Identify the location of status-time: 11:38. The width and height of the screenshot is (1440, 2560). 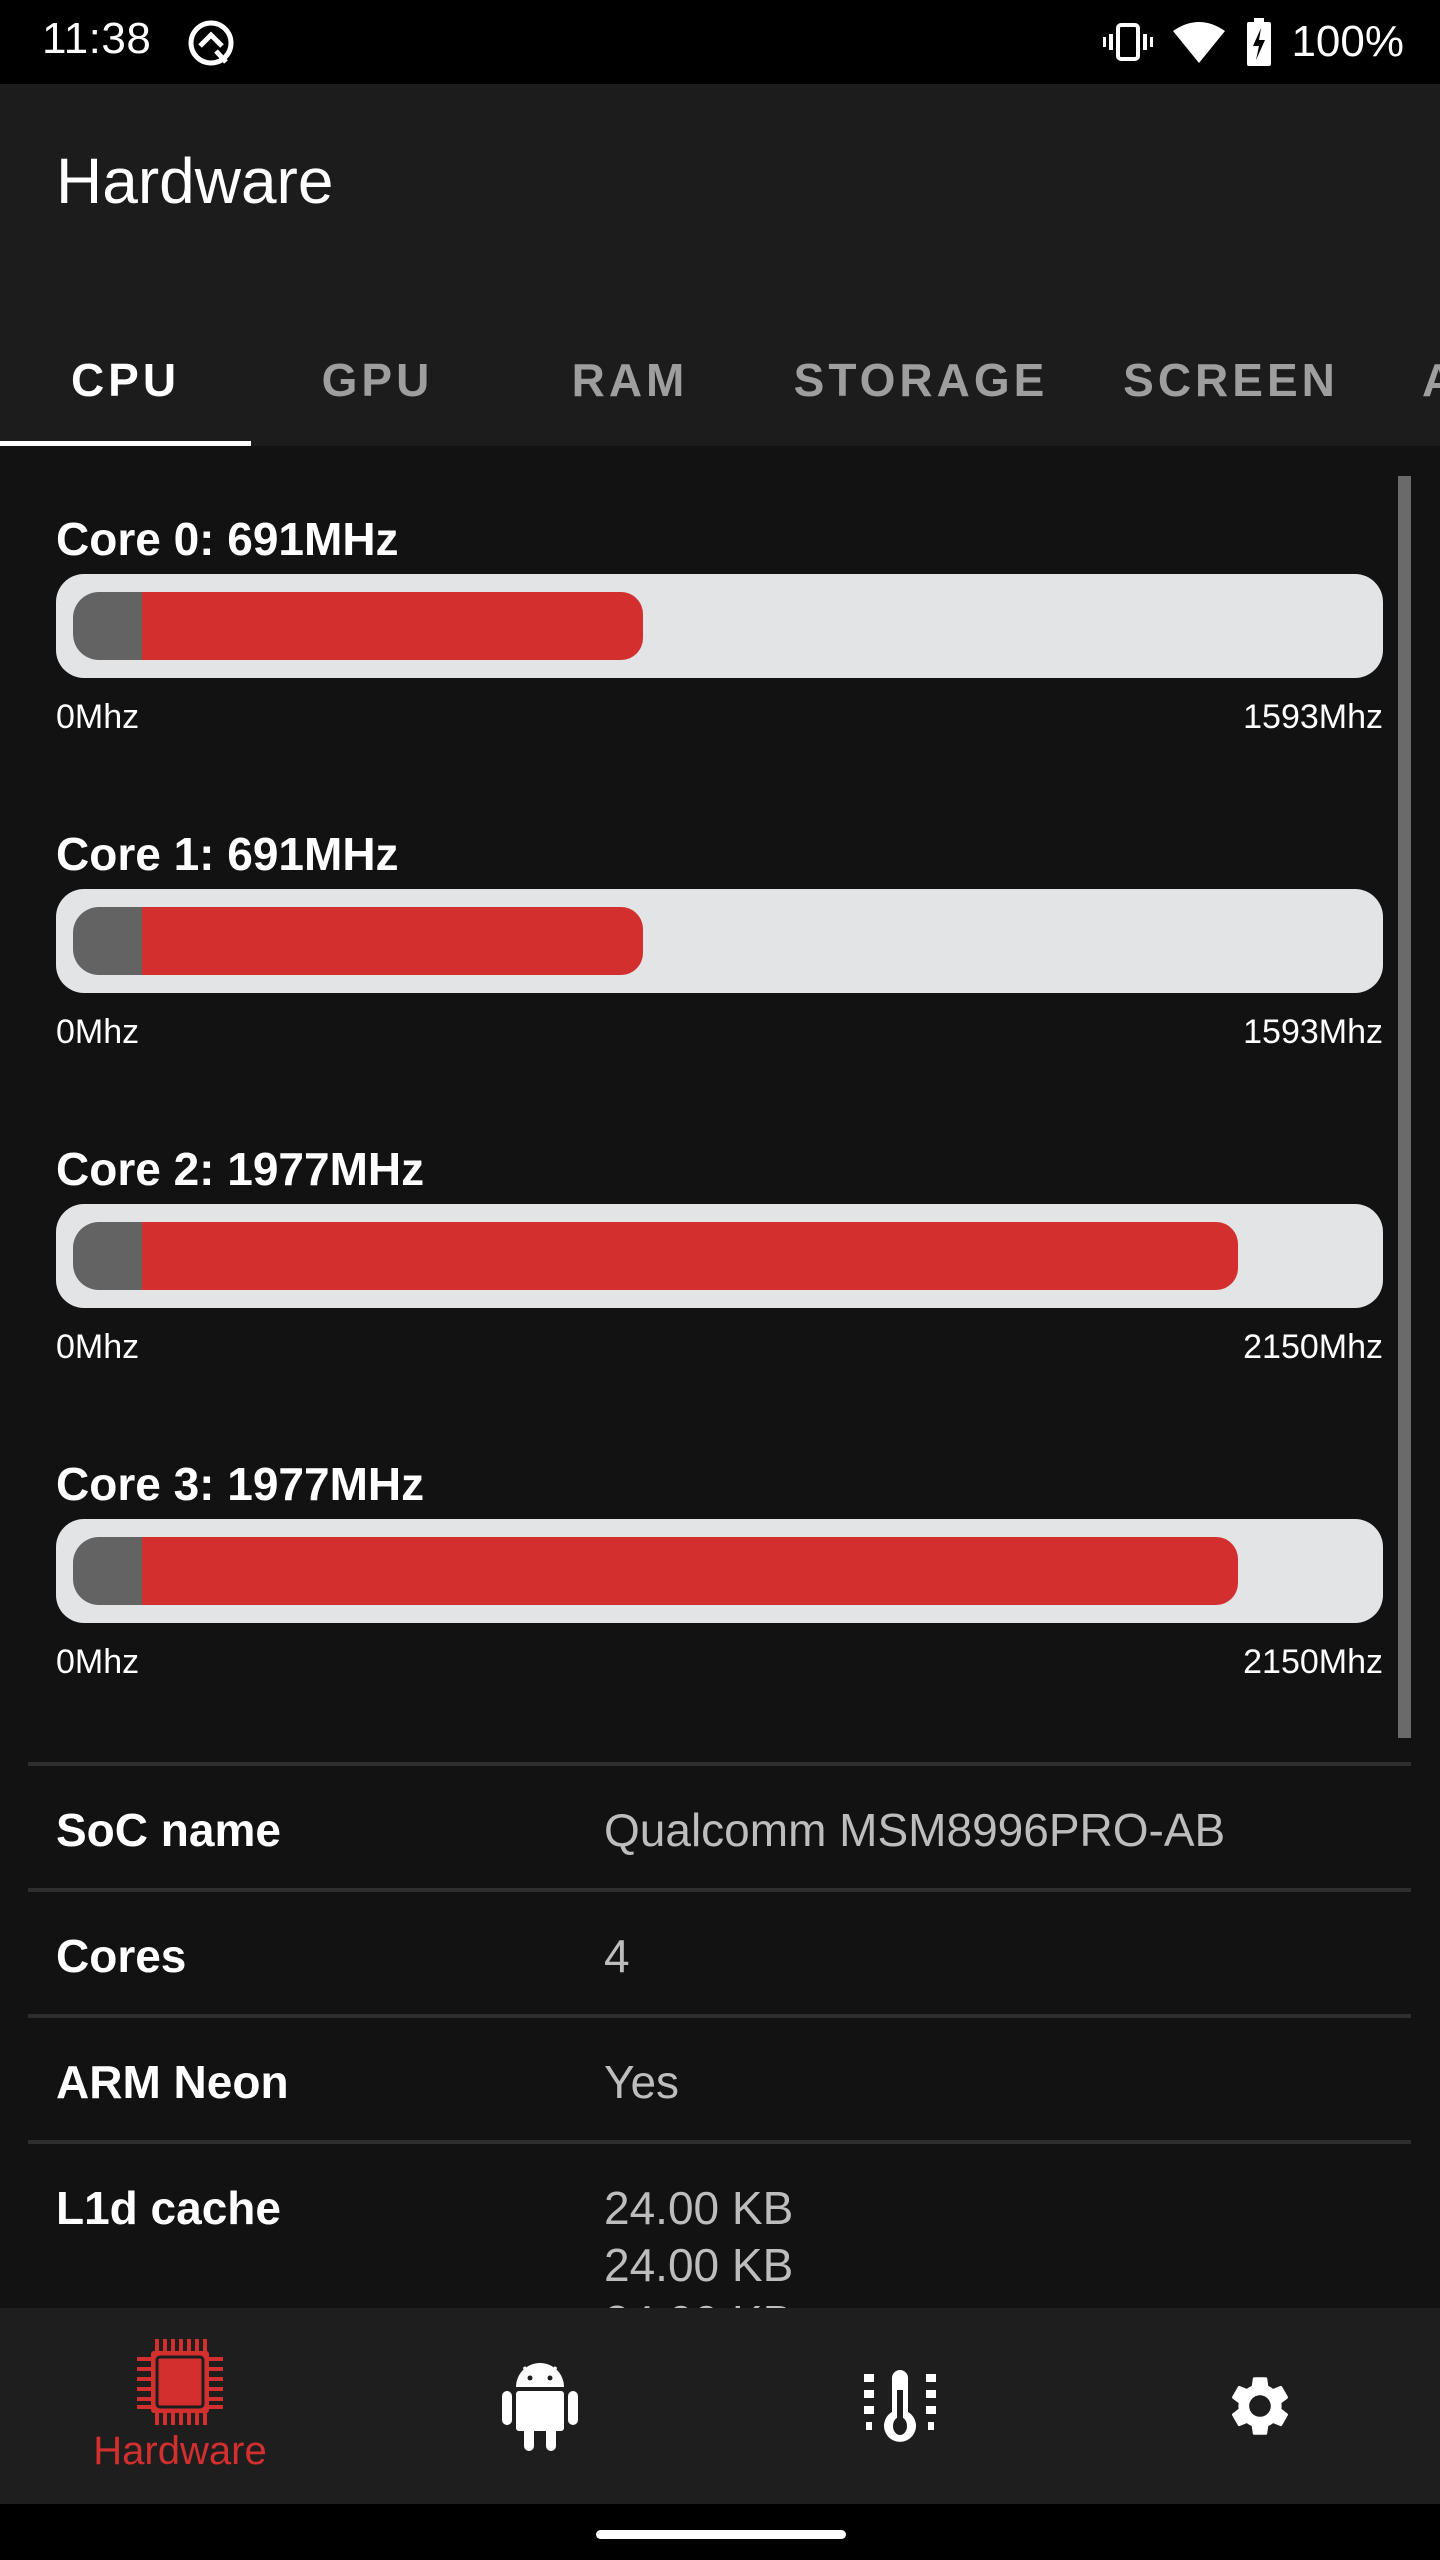
(97, 38).